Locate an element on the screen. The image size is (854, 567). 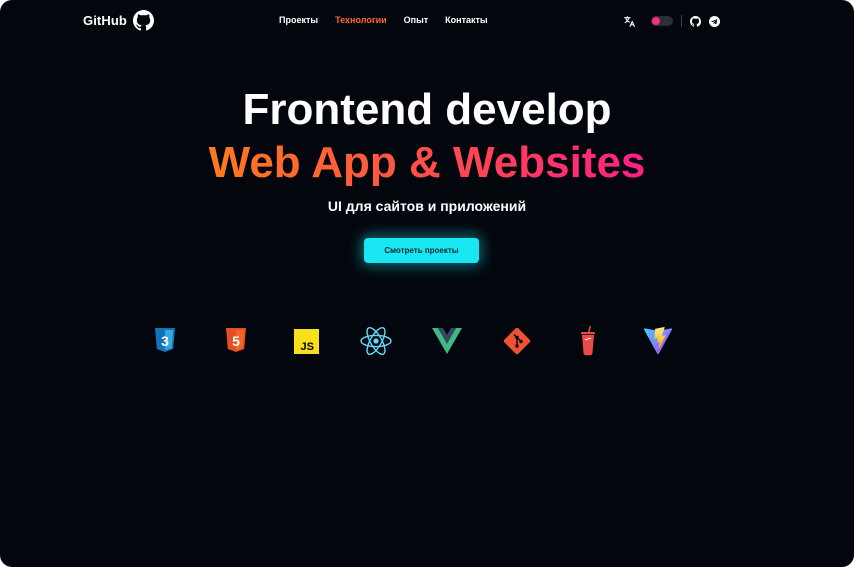
tech-item-git is located at coordinates (517, 341).